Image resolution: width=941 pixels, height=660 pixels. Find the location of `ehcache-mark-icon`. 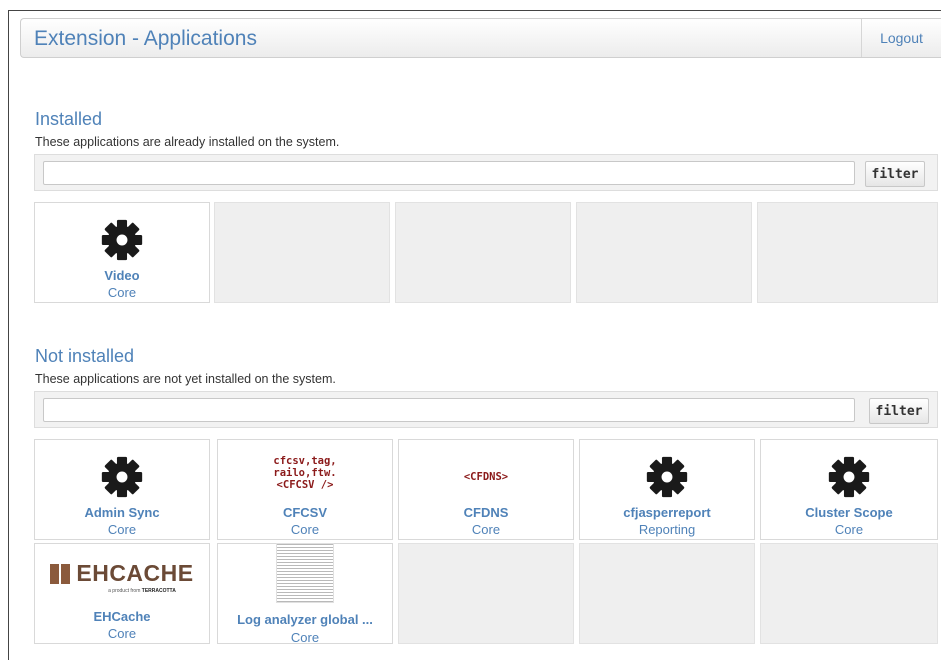

ehcache-mark-icon is located at coordinates (60, 573).